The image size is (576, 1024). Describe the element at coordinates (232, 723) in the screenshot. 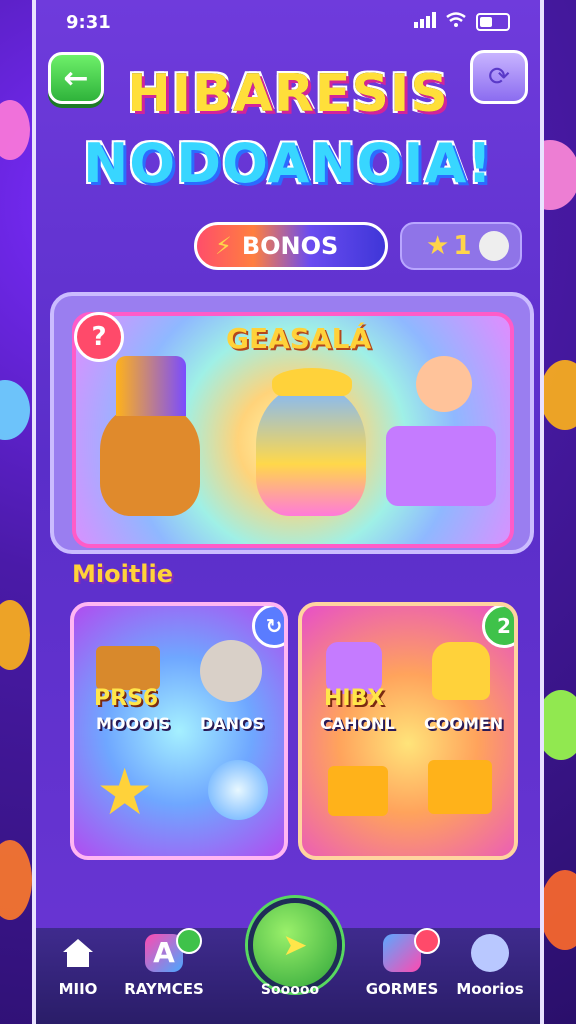

I see `tile-sub-label: DANOS` at that location.